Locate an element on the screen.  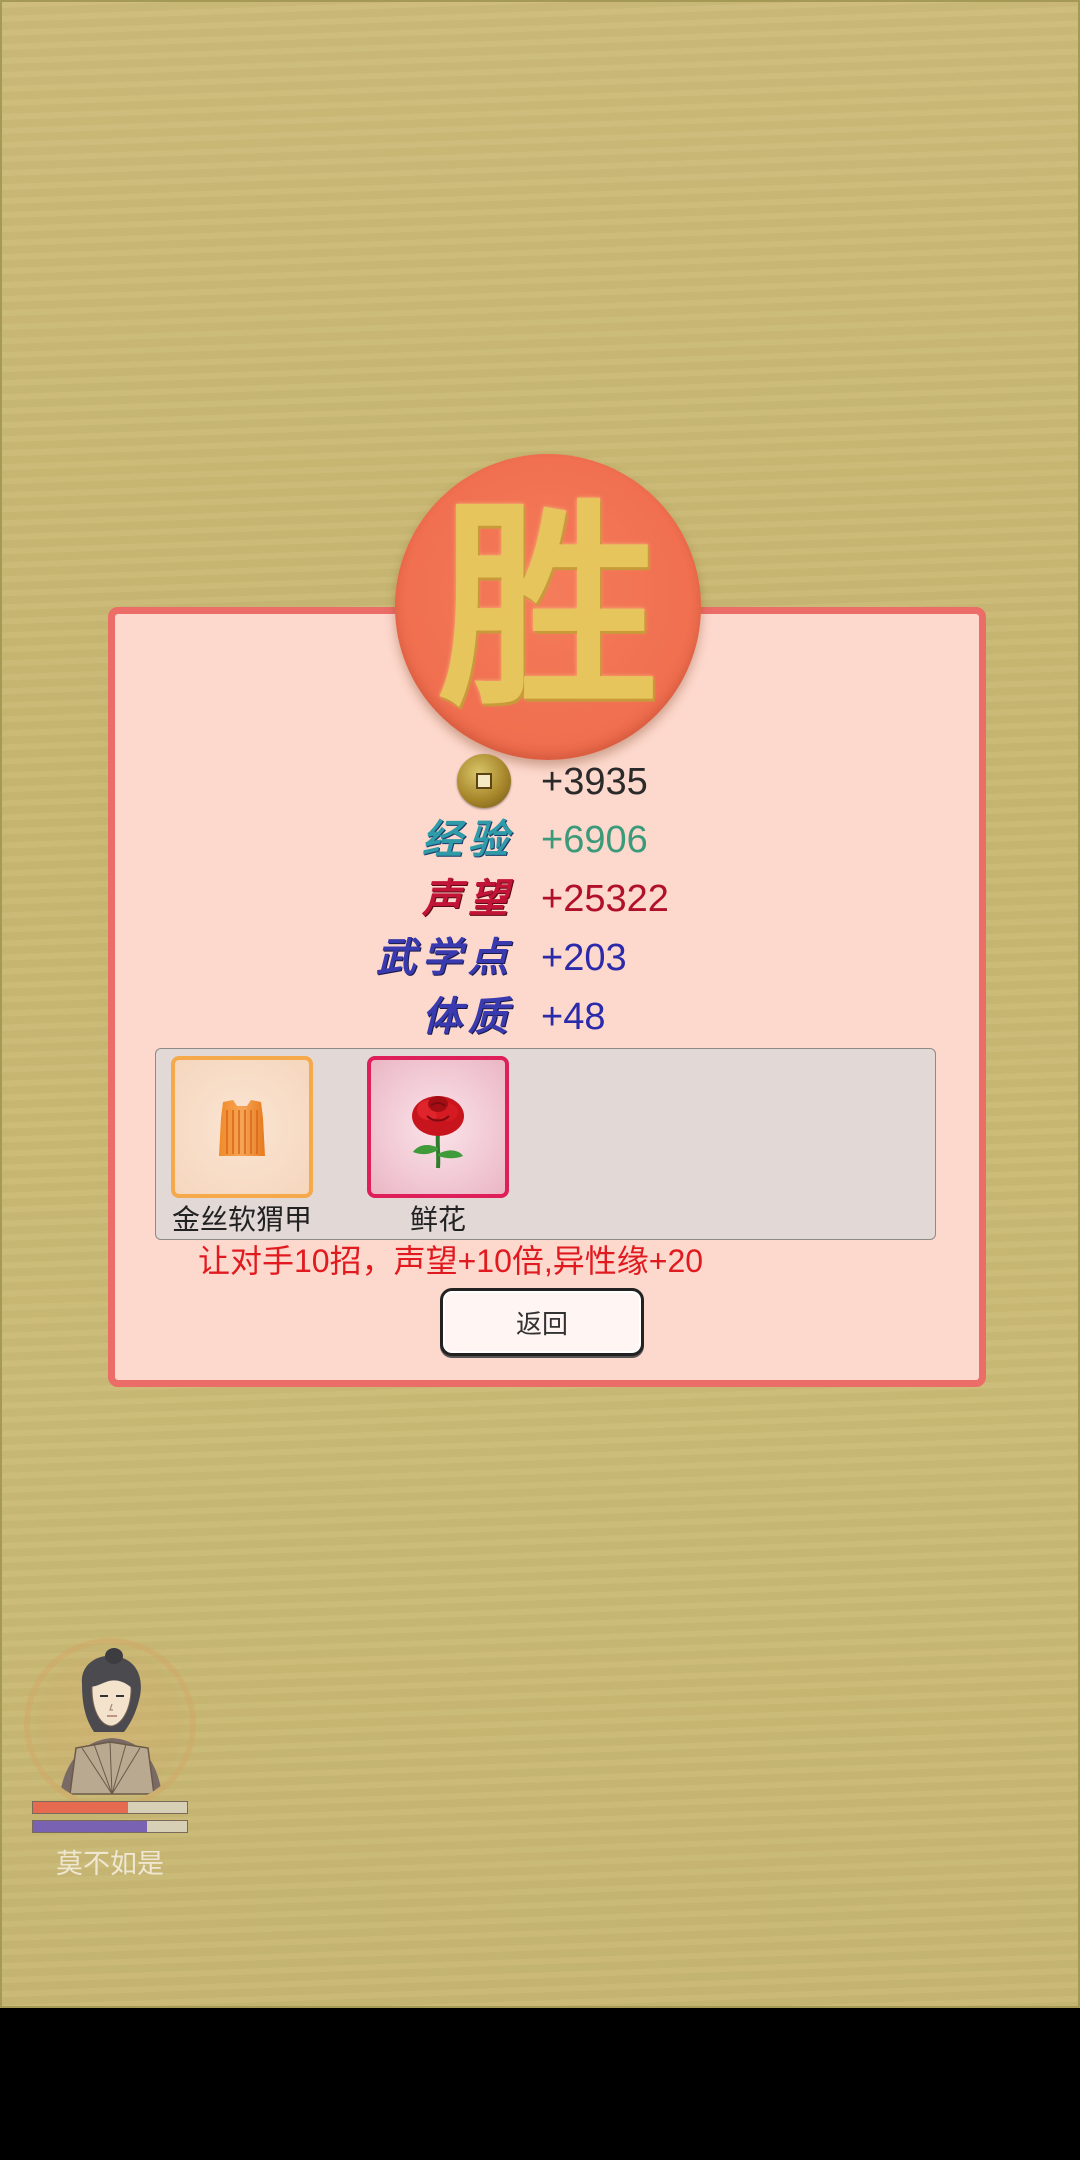
hp-bar is located at coordinates (110, 1807).